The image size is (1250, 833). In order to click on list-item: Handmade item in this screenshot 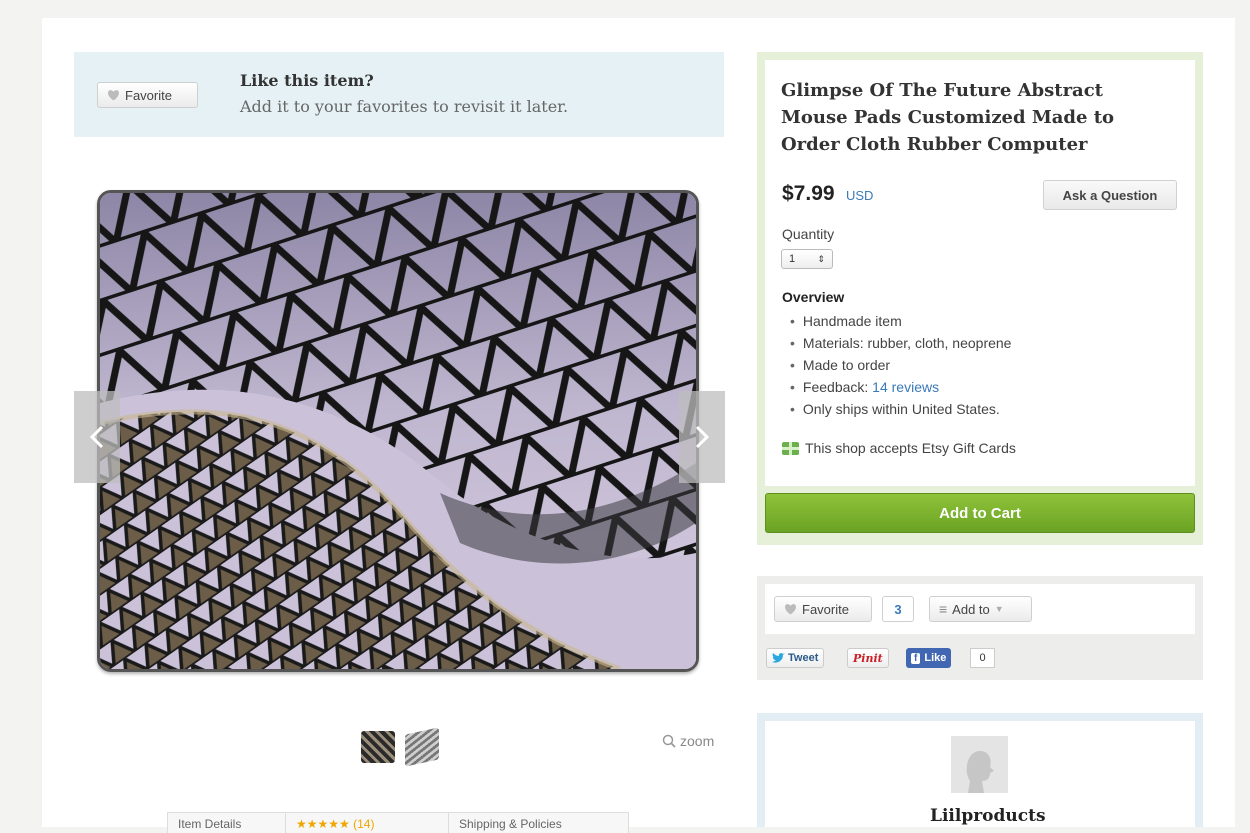, I will do `click(900, 321)`.